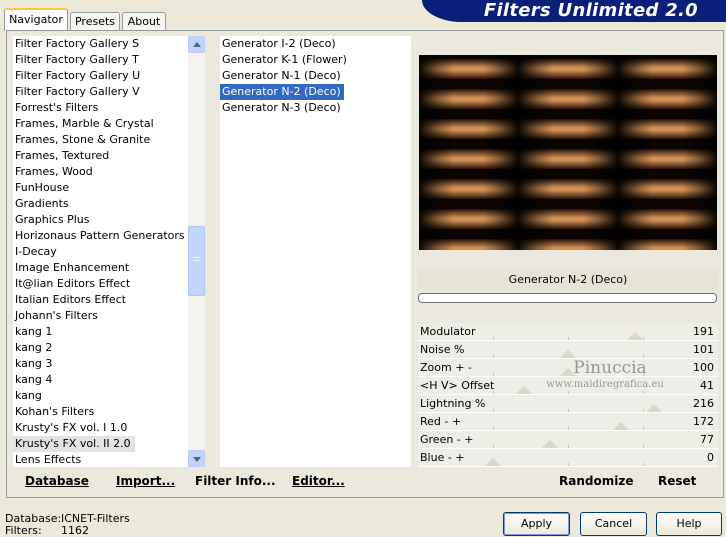 This screenshot has height=537, width=726. What do you see at coordinates (100, 108) in the screenshot?
I see `category-item: Forrest's Filters` at bounding box center [100, 108].